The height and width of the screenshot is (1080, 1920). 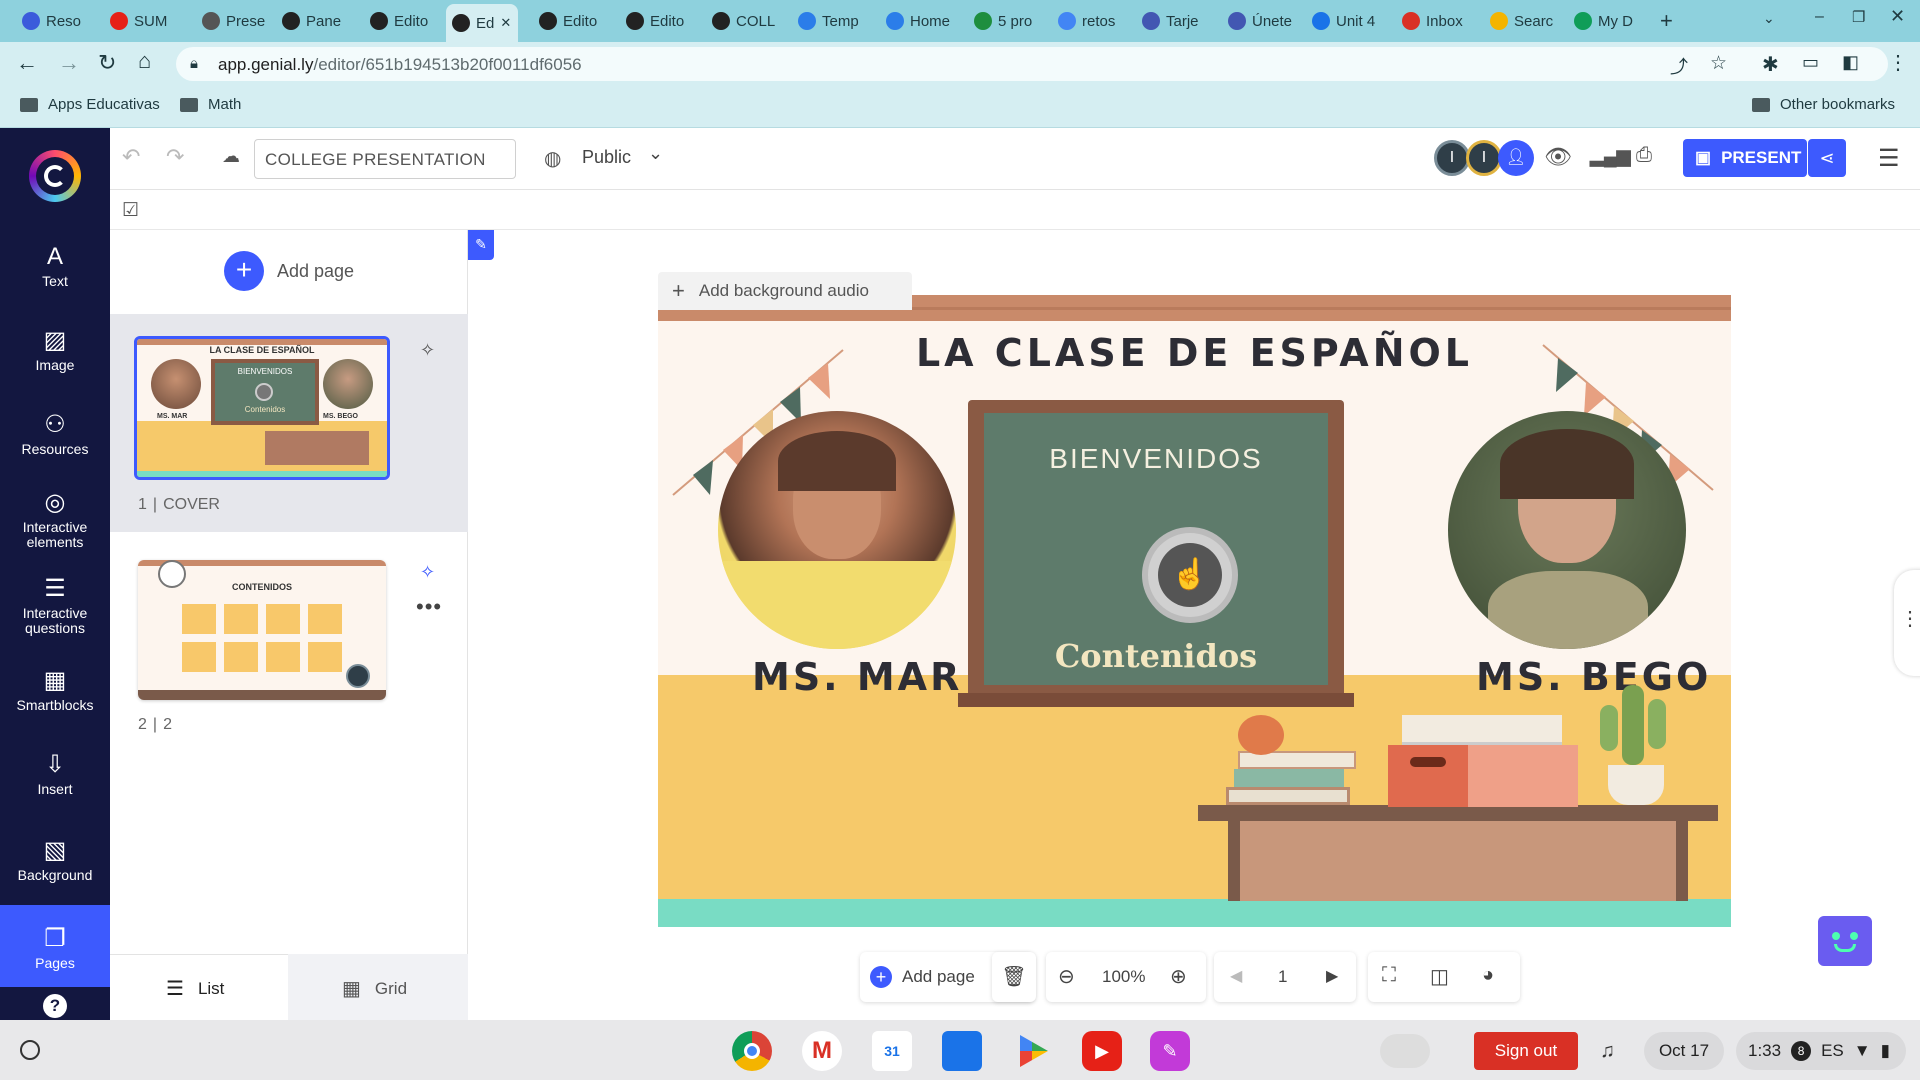 I want to click on sidebar-item-interactive-questions: ☰ Interactive questions, so click(x=55, y=606).